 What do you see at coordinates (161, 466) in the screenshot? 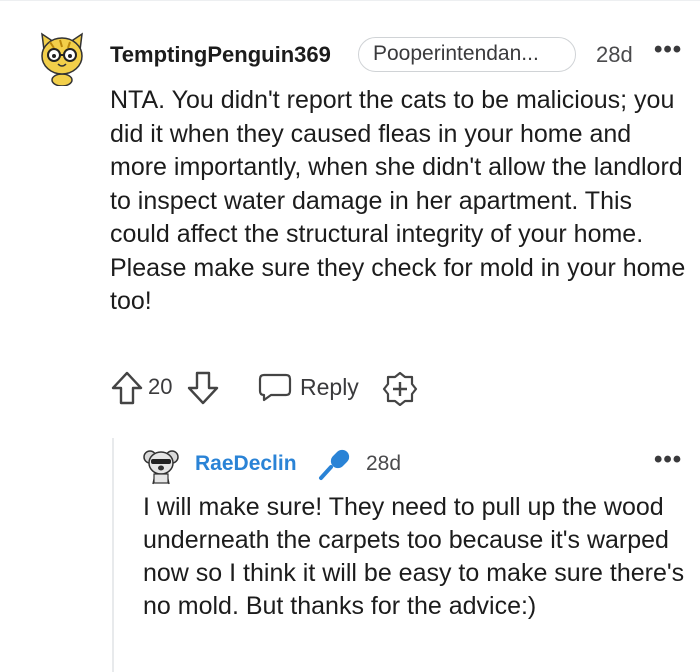
I see `avatar-koala-icon` at bounding box center [161, 466].